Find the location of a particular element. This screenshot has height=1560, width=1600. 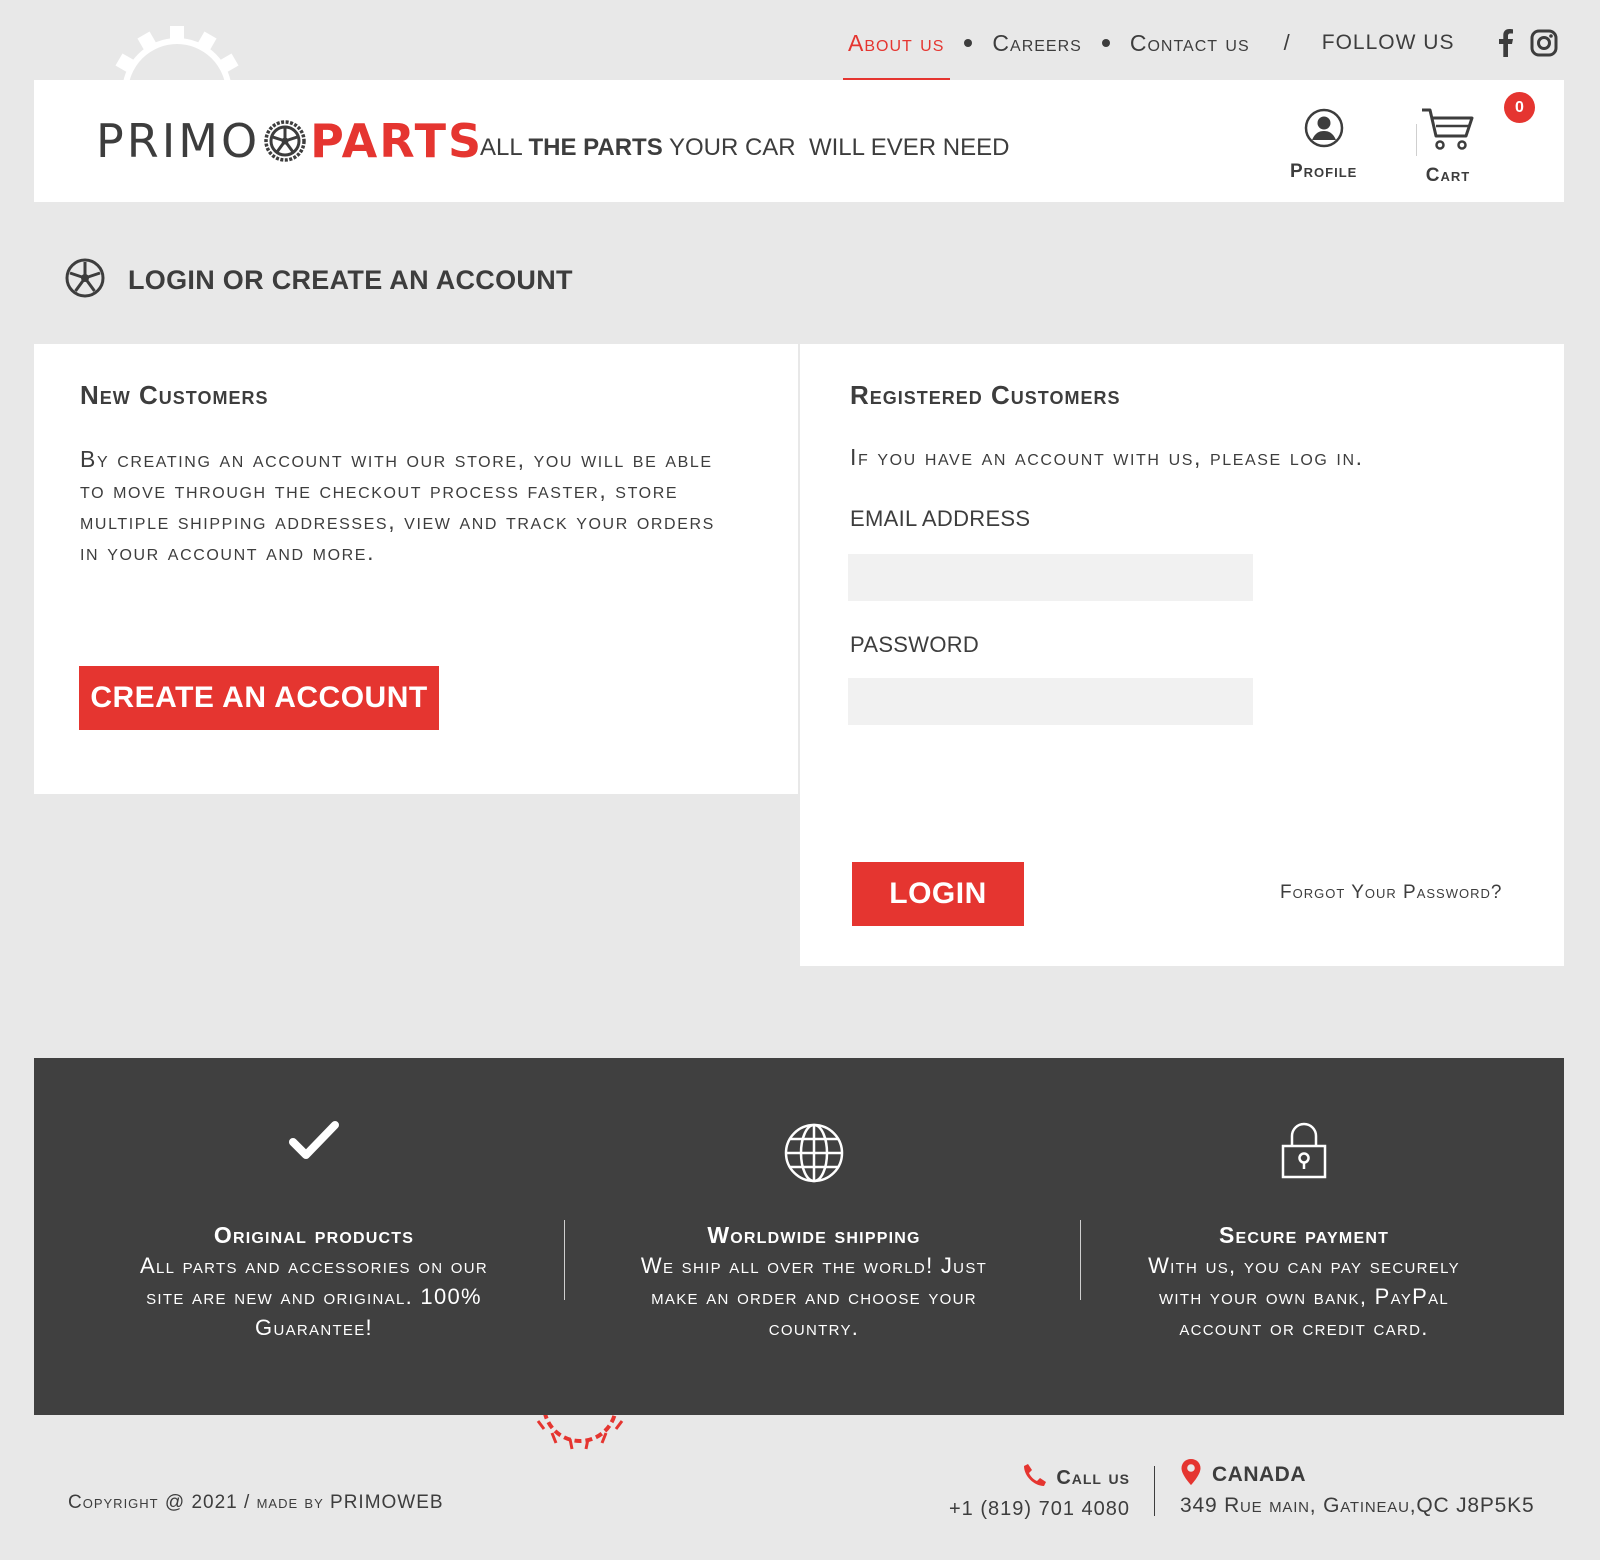

tagline-part: YOUR CAR WILL EVER NEED is located at coordinates (836, 147).